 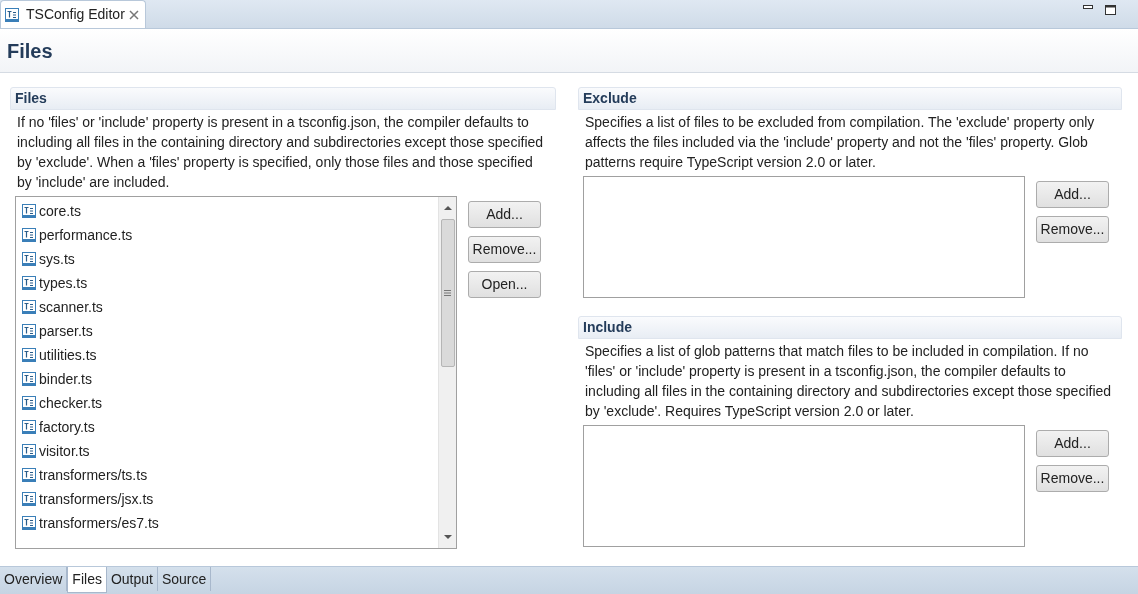 I want to click on file-list-item: factory.ts, so click(x=230, y=427).